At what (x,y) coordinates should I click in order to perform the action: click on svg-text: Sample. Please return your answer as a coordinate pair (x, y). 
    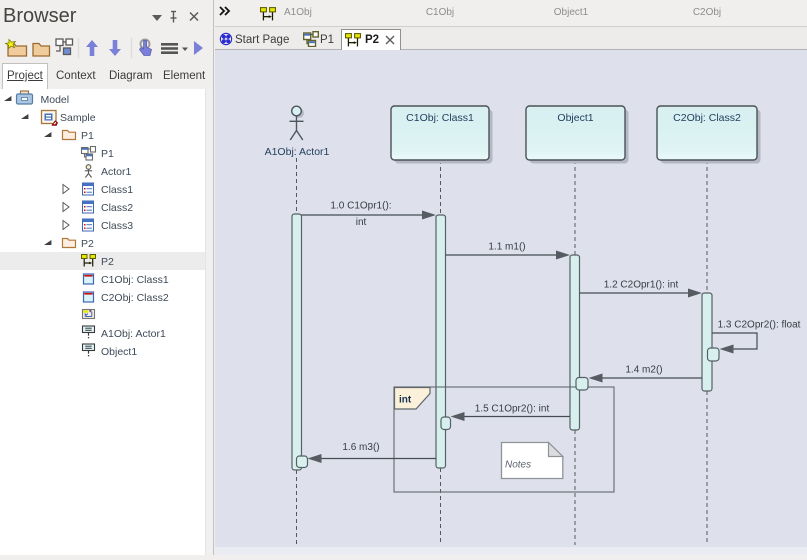
    Looking at the image, I should click on (78, 118).